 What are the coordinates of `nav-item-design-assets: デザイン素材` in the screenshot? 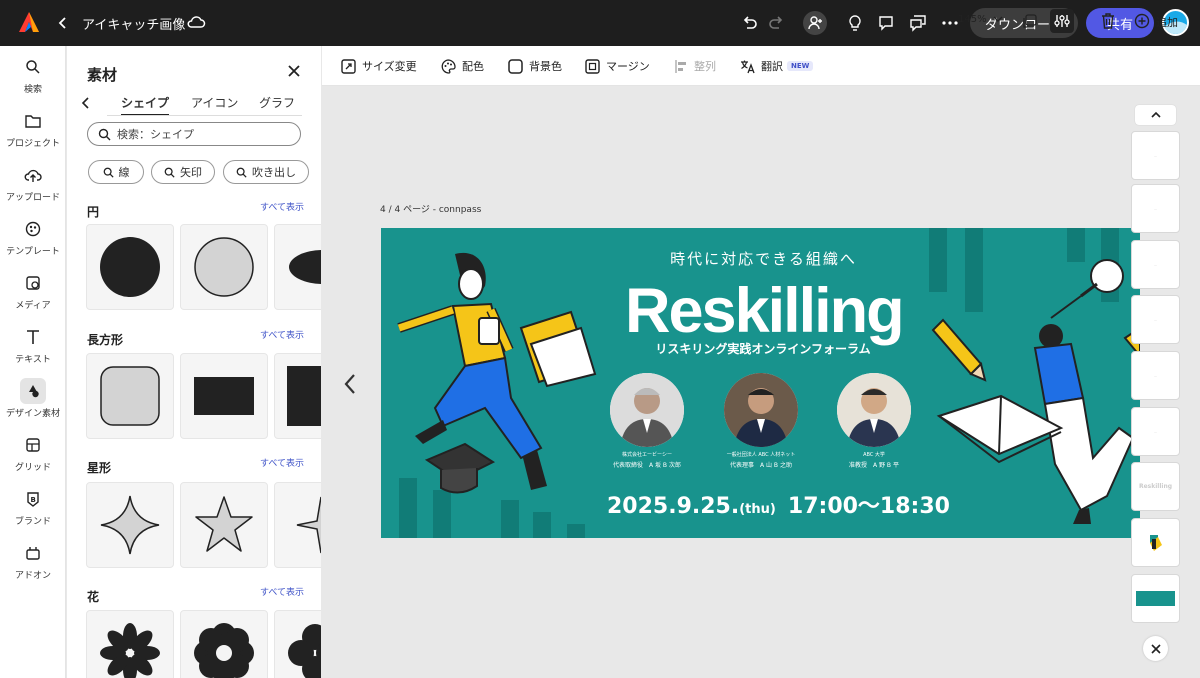 It's located at (33, 403).